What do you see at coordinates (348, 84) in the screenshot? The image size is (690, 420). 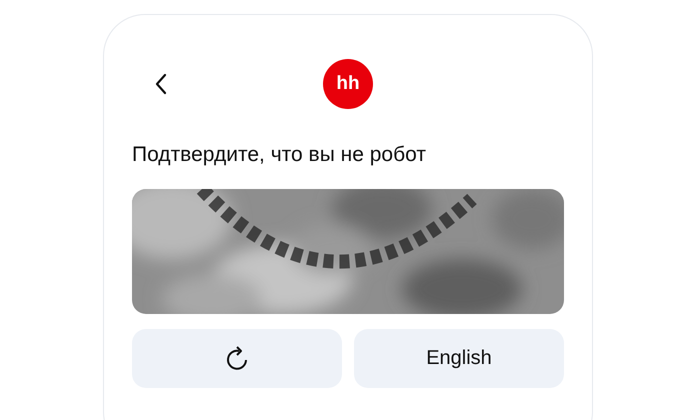 I see `logo: hh` at bounding box center [348, 84].